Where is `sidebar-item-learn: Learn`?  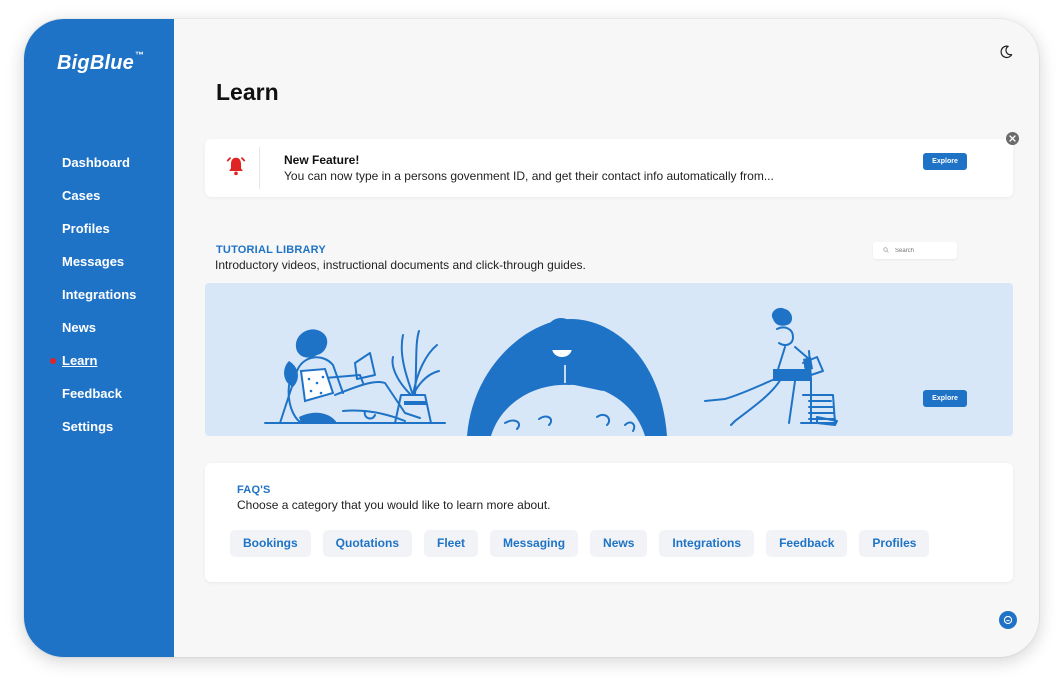 sidebar-item-learn: Learn is located at coordinates (99, 368).